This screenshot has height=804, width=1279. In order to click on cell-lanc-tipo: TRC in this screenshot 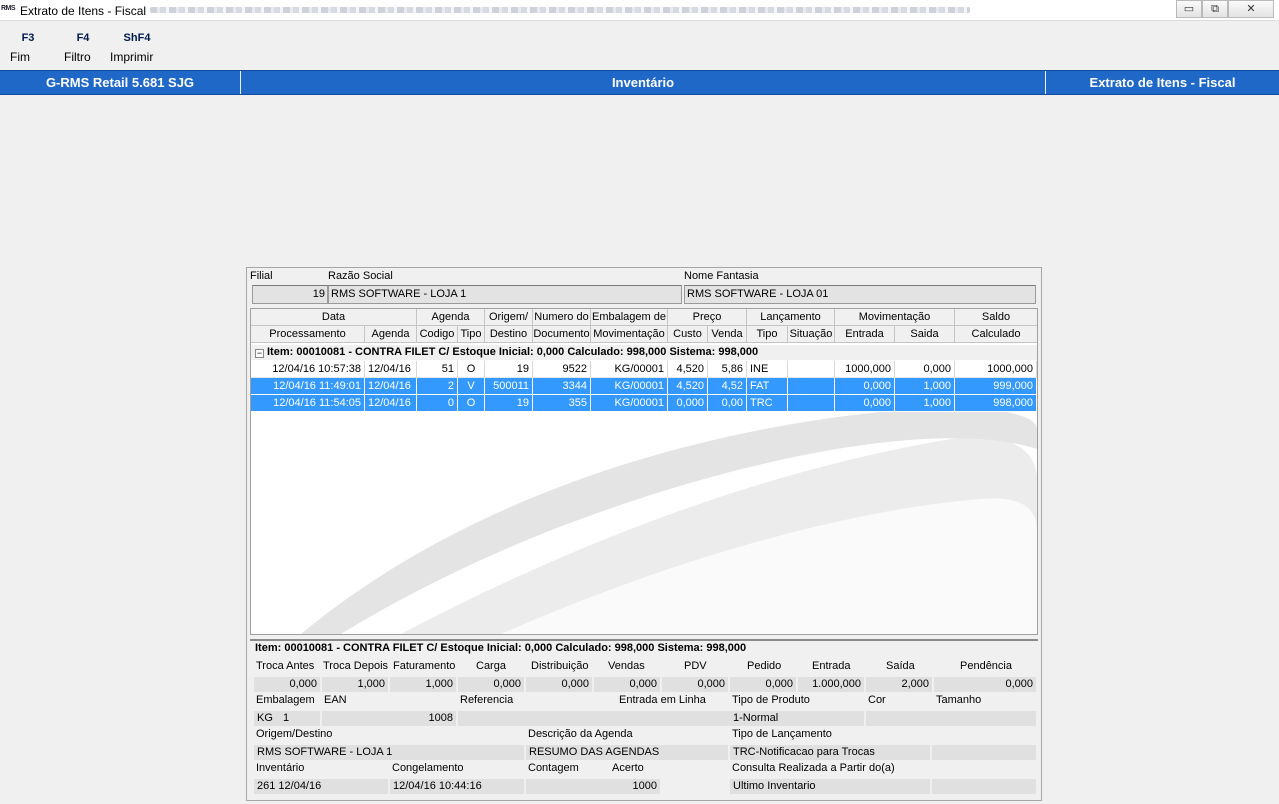, I will do `click(767, 403)`.